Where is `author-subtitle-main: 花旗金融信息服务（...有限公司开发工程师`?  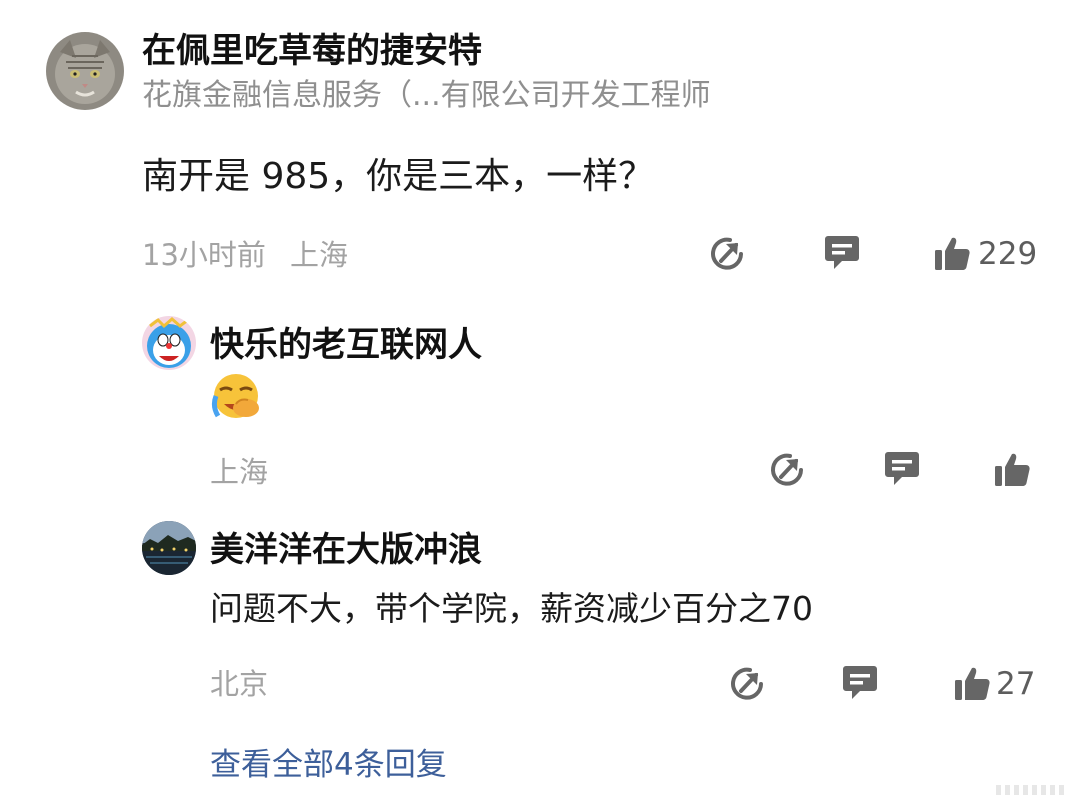 author-subtitle-main: 花旗金融信息服务（...有限公司开发工程师 is located at coordinates (426, 95).